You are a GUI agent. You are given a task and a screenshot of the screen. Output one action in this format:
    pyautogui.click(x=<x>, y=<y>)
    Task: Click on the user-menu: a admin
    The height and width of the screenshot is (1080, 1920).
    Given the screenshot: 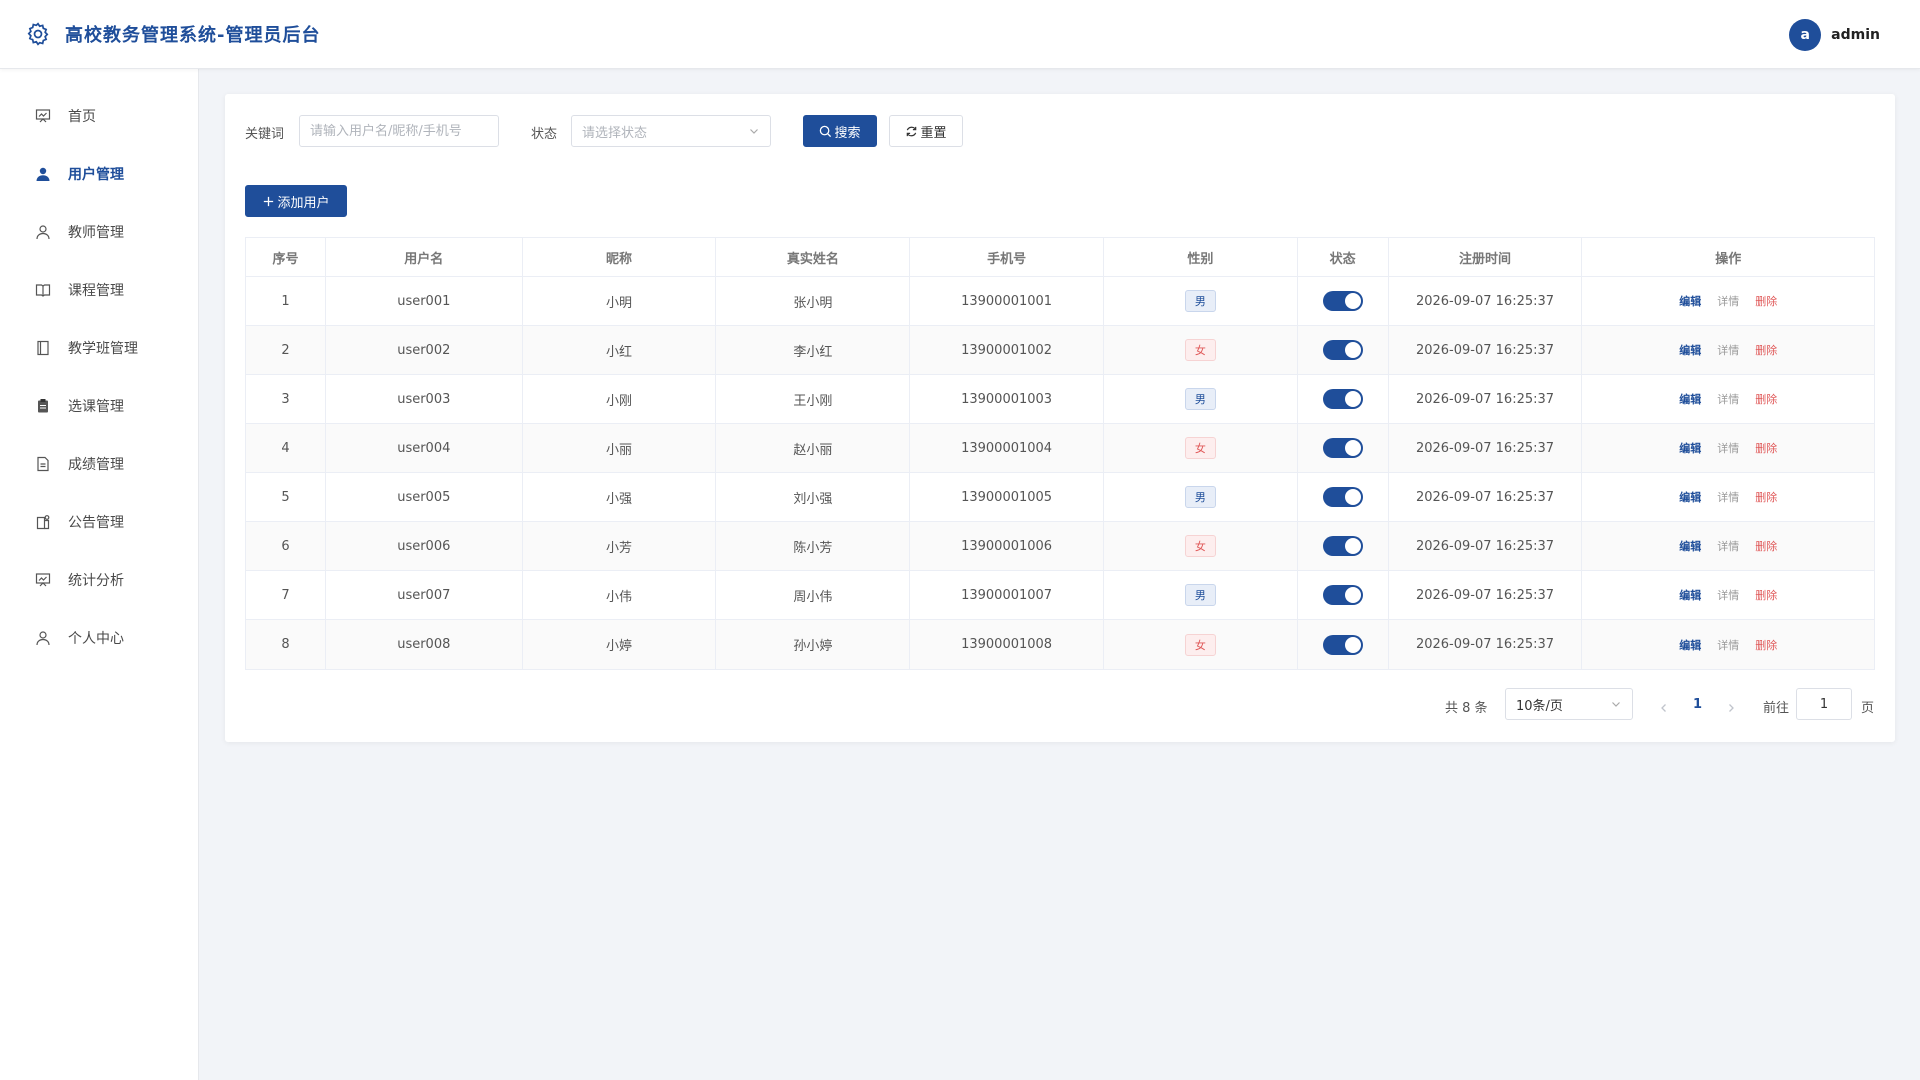 What is the action you would take?
    pyautogui.click(x=1834, y=35)
    